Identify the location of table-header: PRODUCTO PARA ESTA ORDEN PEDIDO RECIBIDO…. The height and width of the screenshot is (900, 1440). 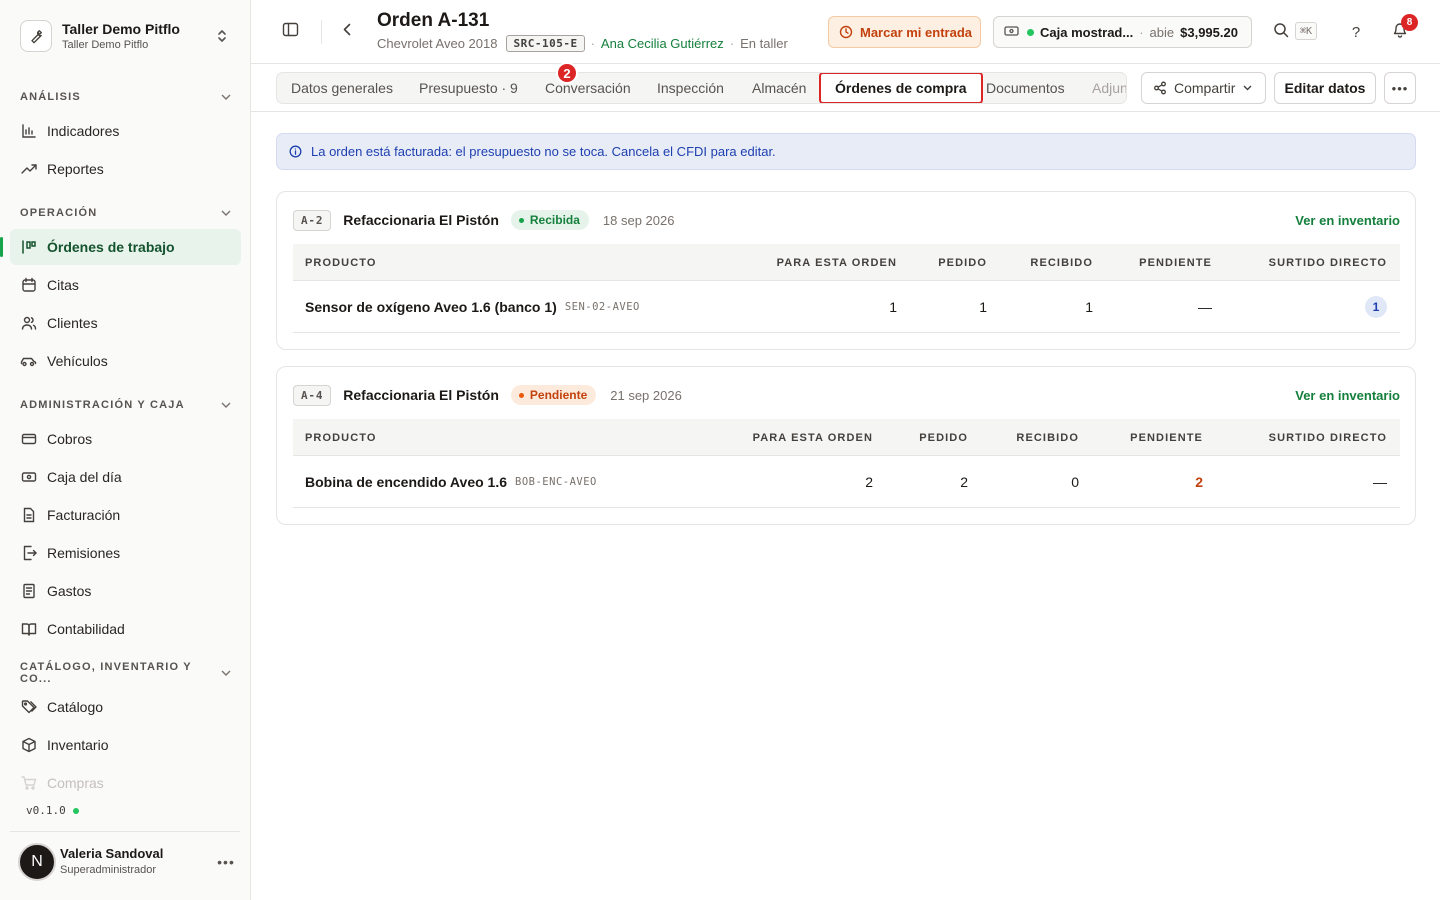
(846, 437).